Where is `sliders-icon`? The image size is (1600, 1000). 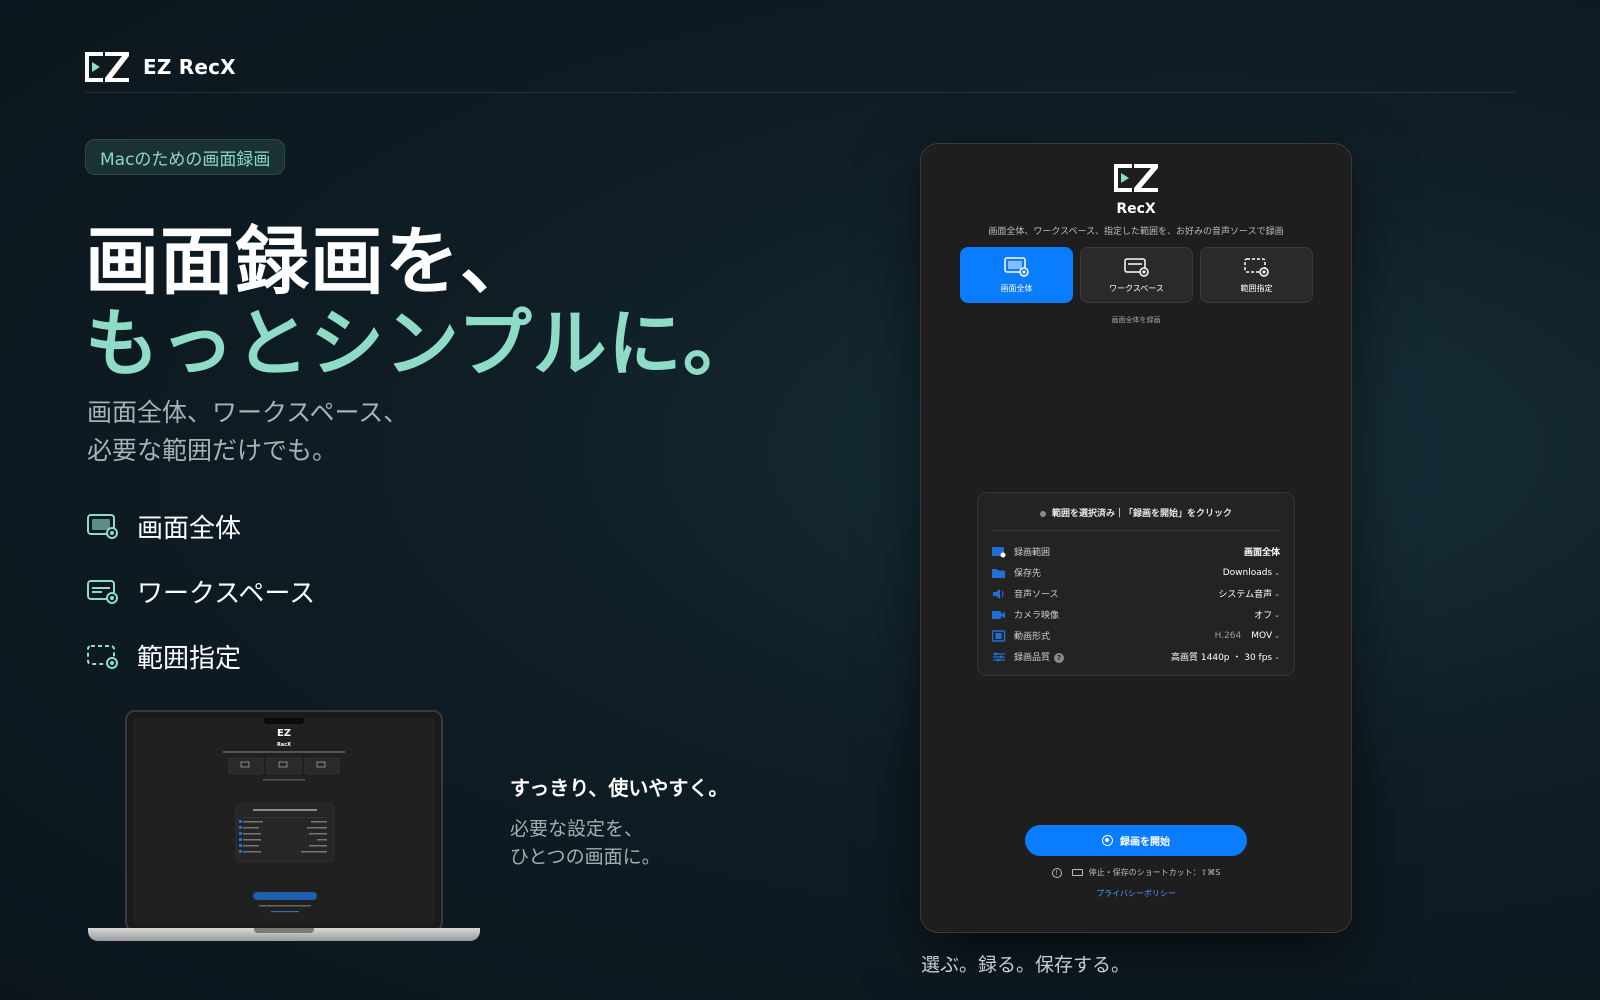 sliders-icon is located at coordinates (999, 656).